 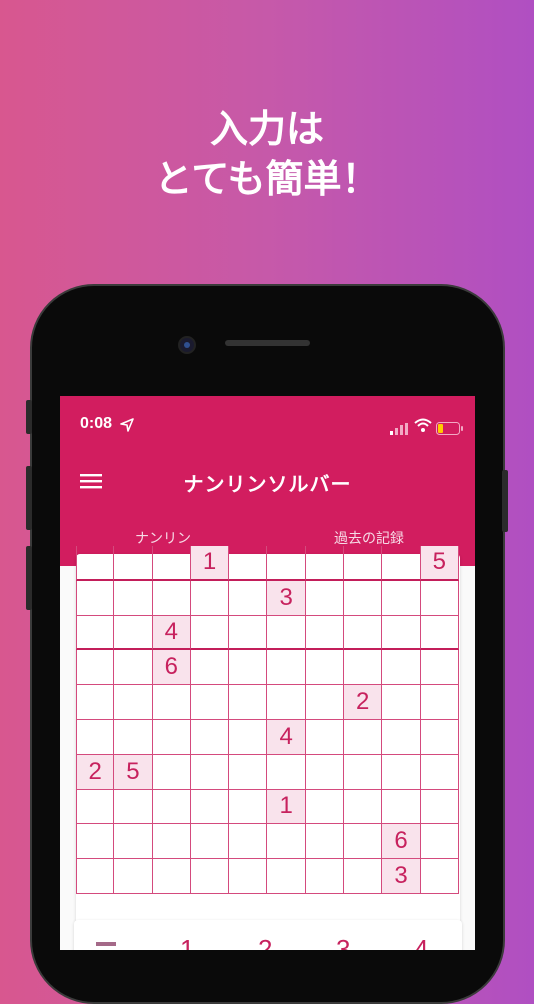 What do you see at coordinates (163, 538) in the screenshot?
I see `tab-nanrin: ナンリン` at bounding box center [163, 538].